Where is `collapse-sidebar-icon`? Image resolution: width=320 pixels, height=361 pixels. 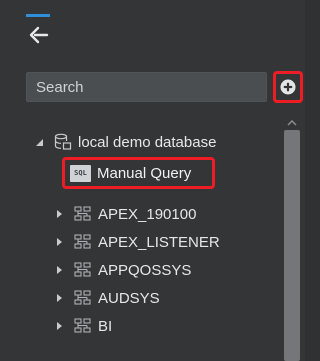 collapse-sidebar-icon is located at coordinates (38, 35).